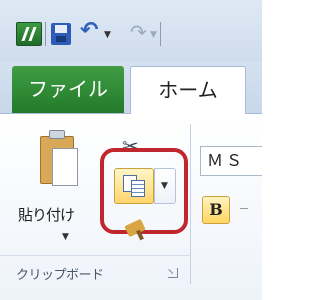 This screenshot has width=320, height=300. Describe the element at coordinates (107, 35) in the screenshot. I see `undo-dropdown-caret-icon: ▼` at that location.